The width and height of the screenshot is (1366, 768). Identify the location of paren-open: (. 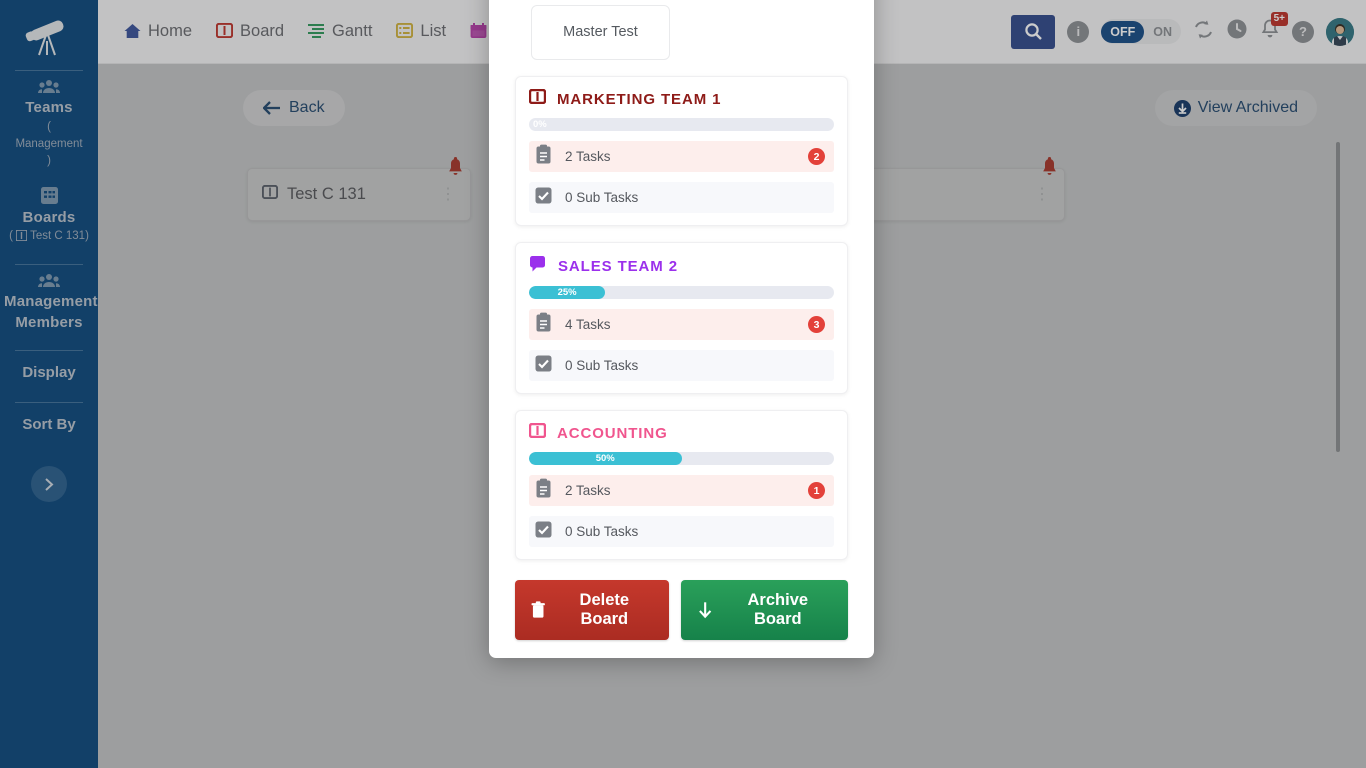
(11, 236).